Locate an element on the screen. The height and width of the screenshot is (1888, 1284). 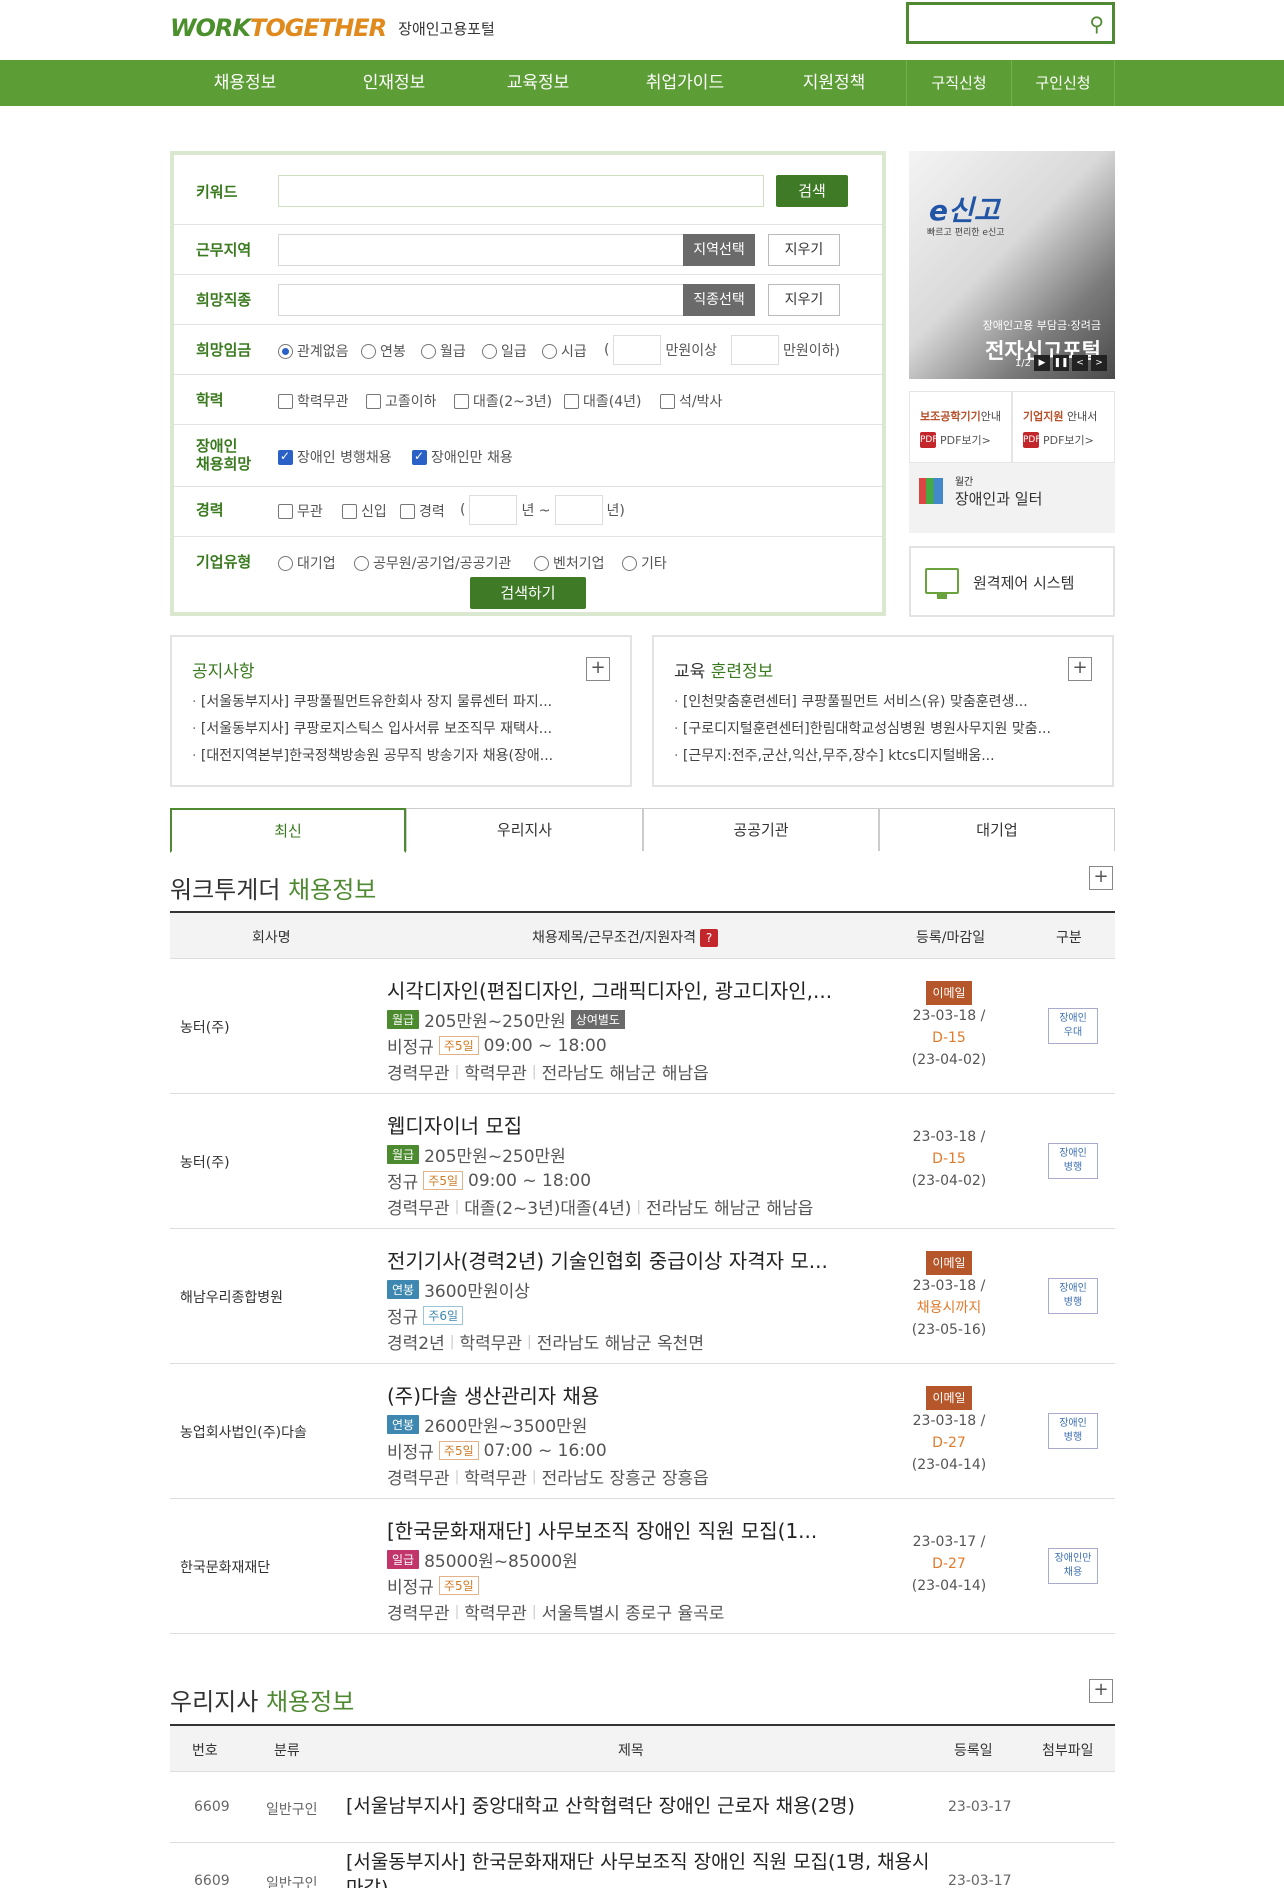
pause-icon: ❚❚ is located at coordinates (1061, 363).